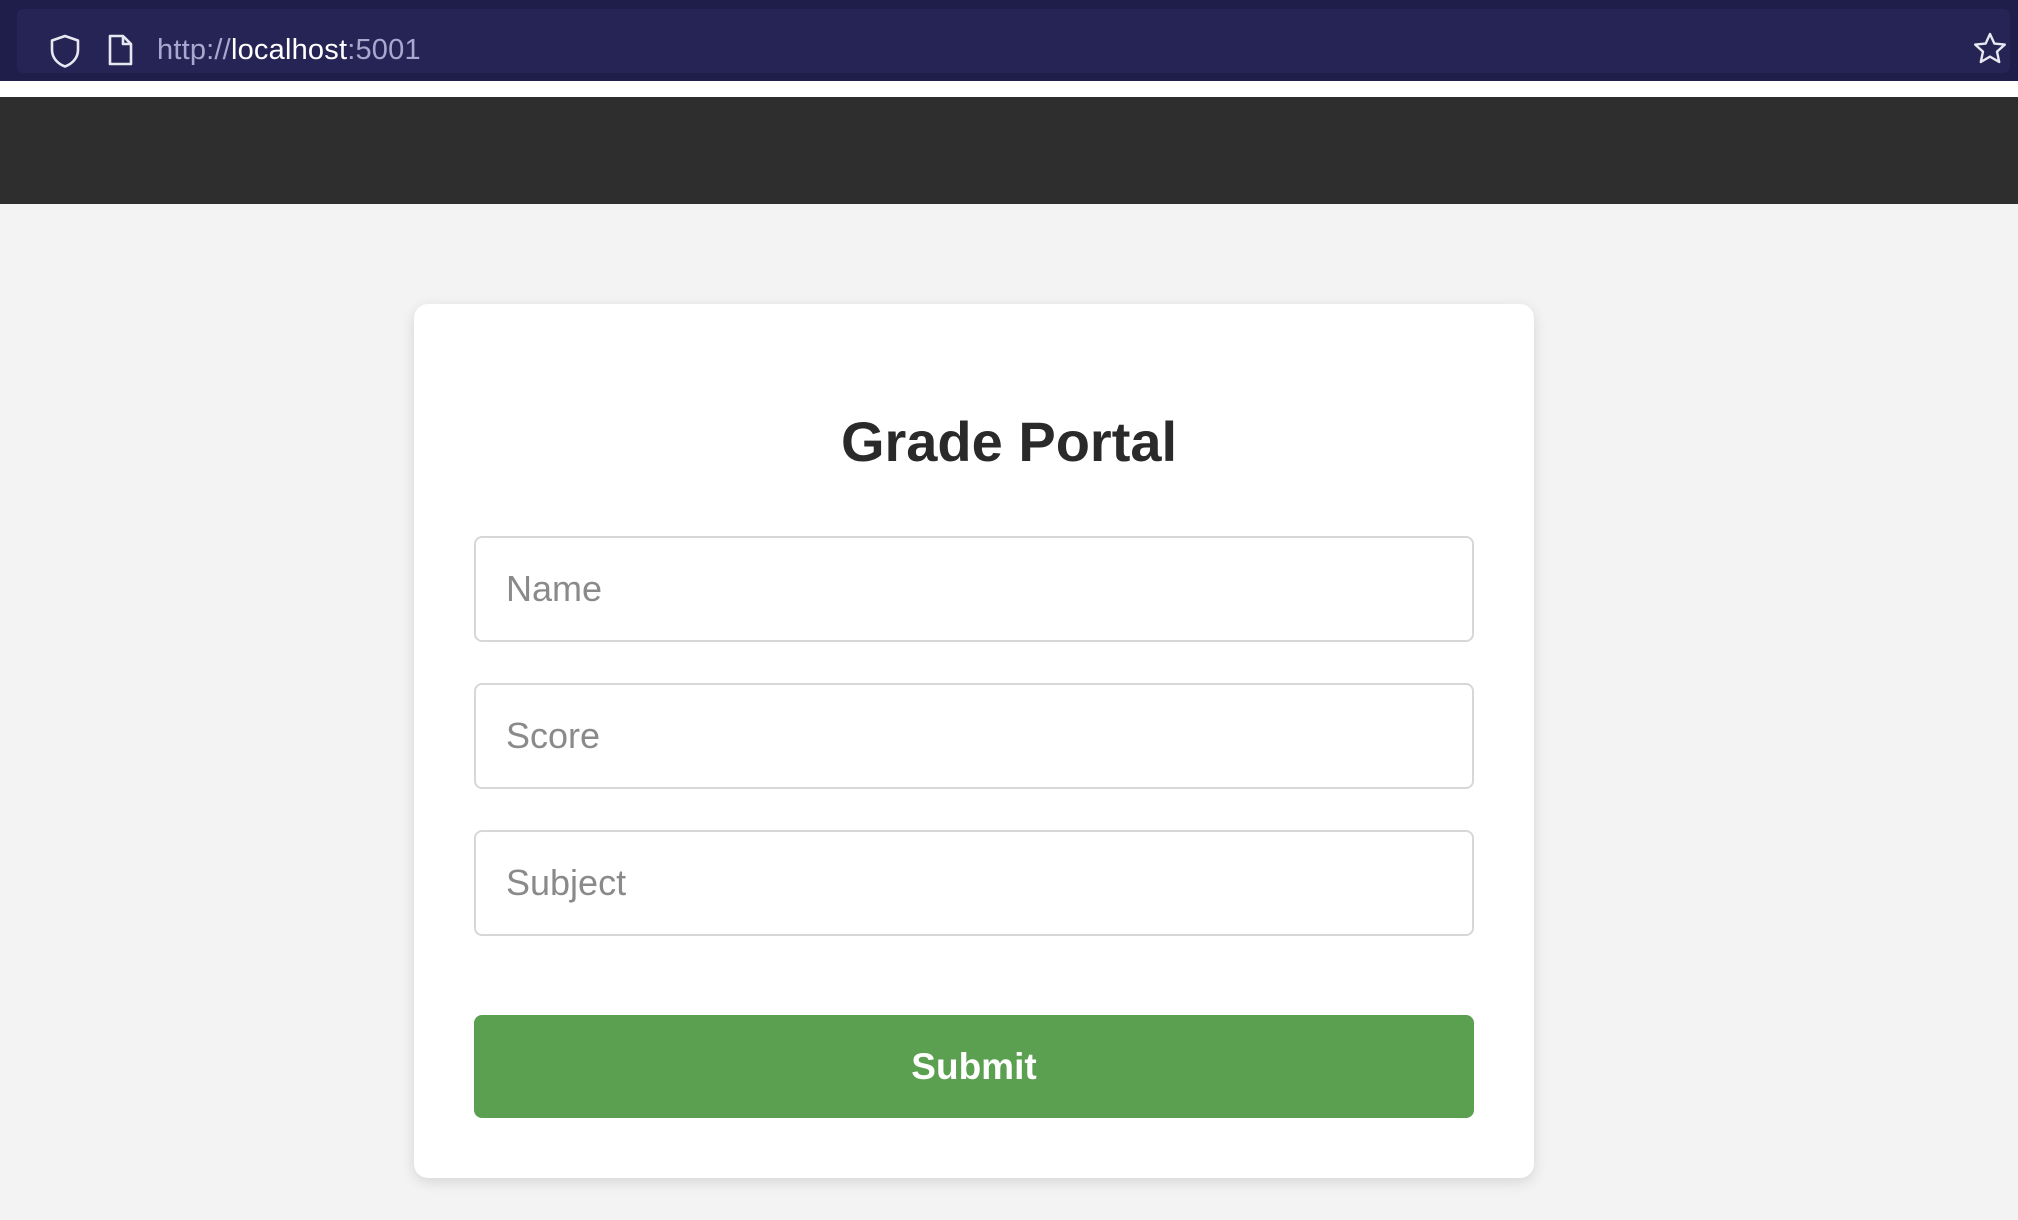  I want to click on top-navbar, so click(1009, 150).